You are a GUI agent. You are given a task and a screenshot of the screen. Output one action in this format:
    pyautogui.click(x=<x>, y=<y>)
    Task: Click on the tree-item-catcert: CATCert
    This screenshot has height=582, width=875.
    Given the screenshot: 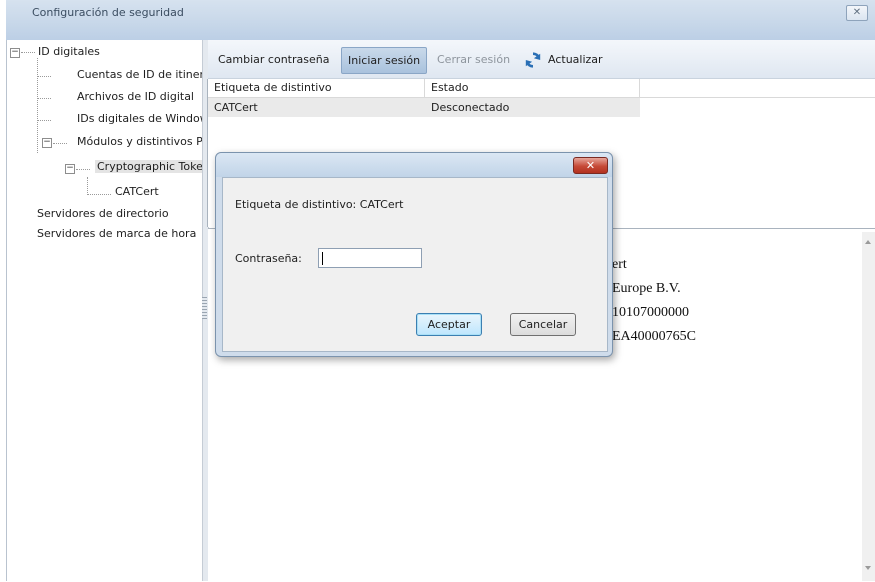 What is the action you would take?
    pyautogui.click(x=155, y=191)
    